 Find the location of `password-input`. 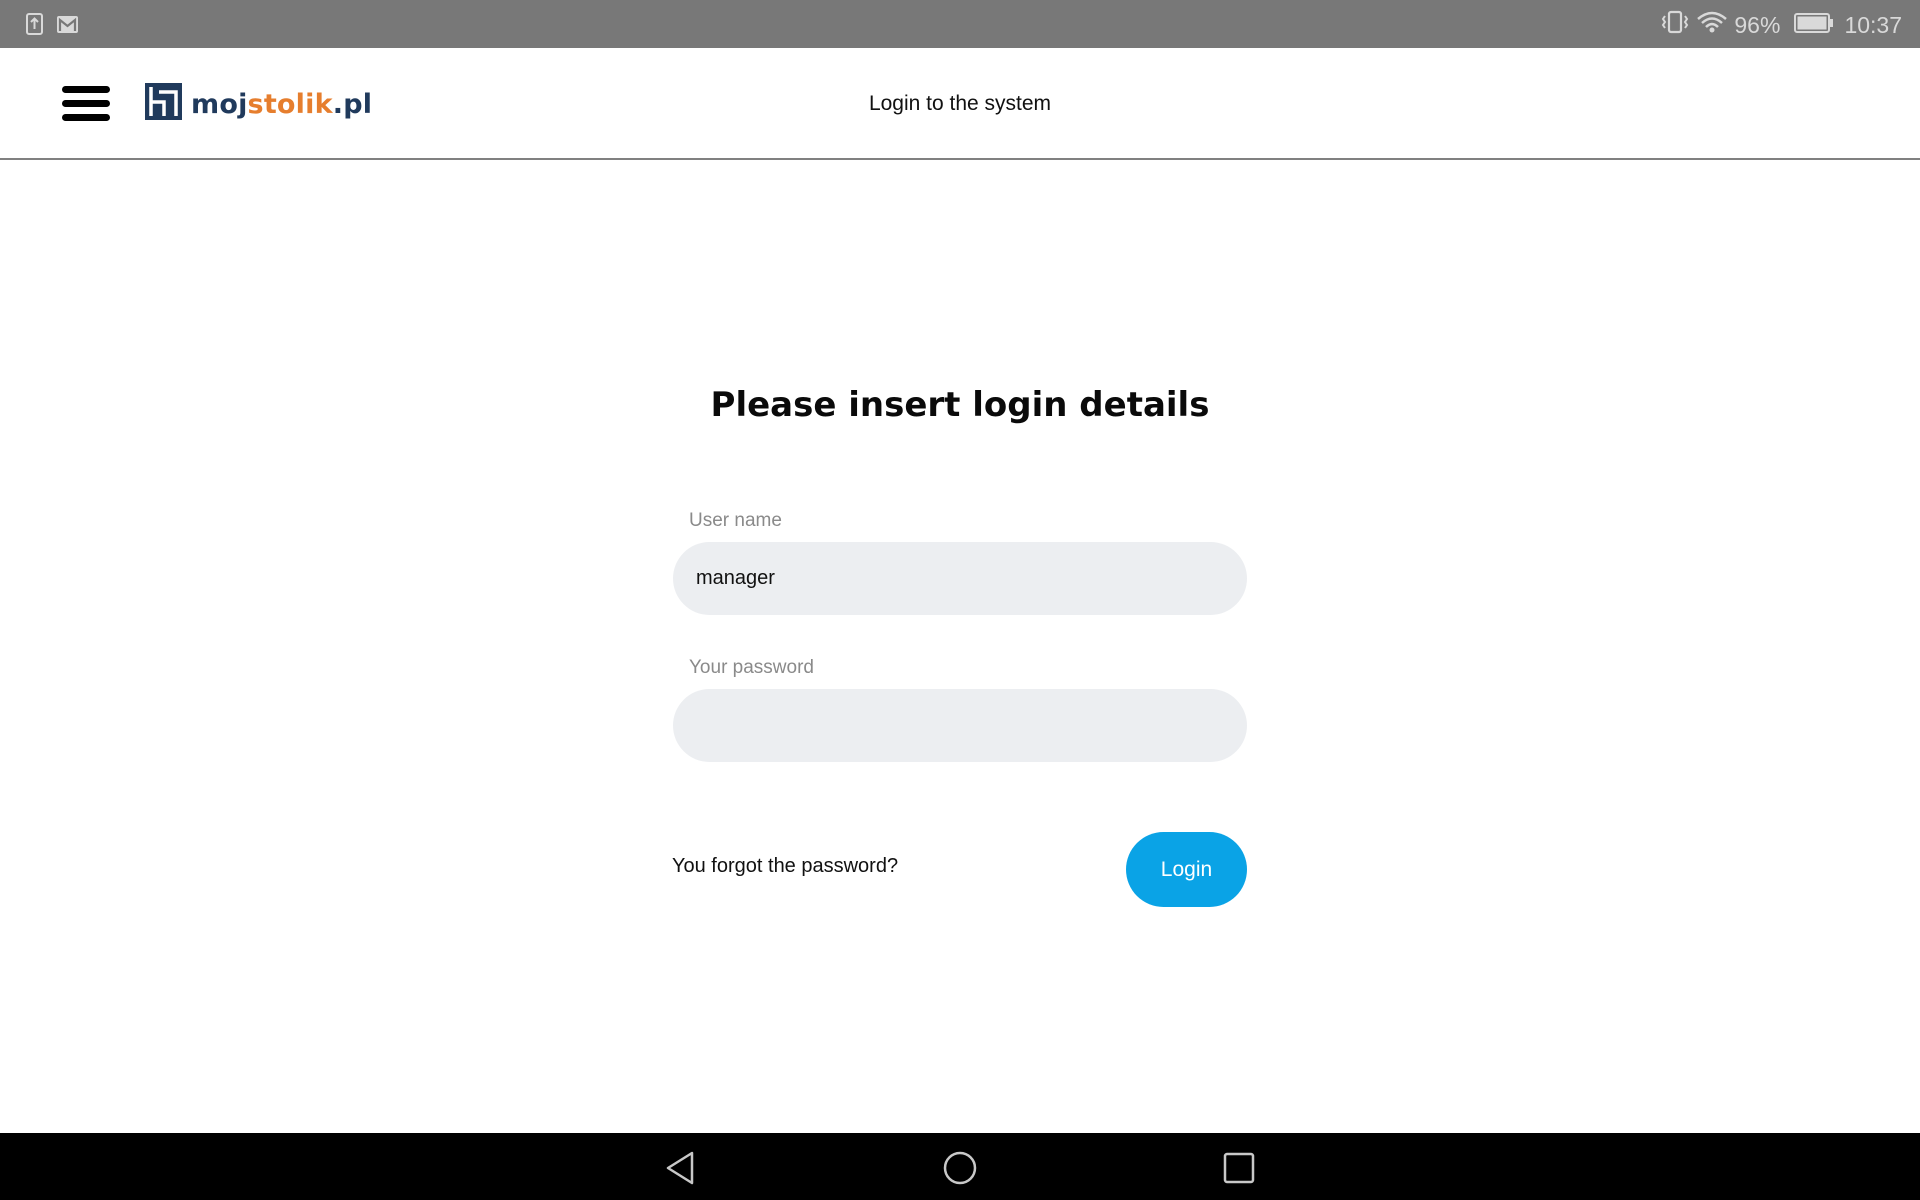

password-input is located at coordinates (960, 725).